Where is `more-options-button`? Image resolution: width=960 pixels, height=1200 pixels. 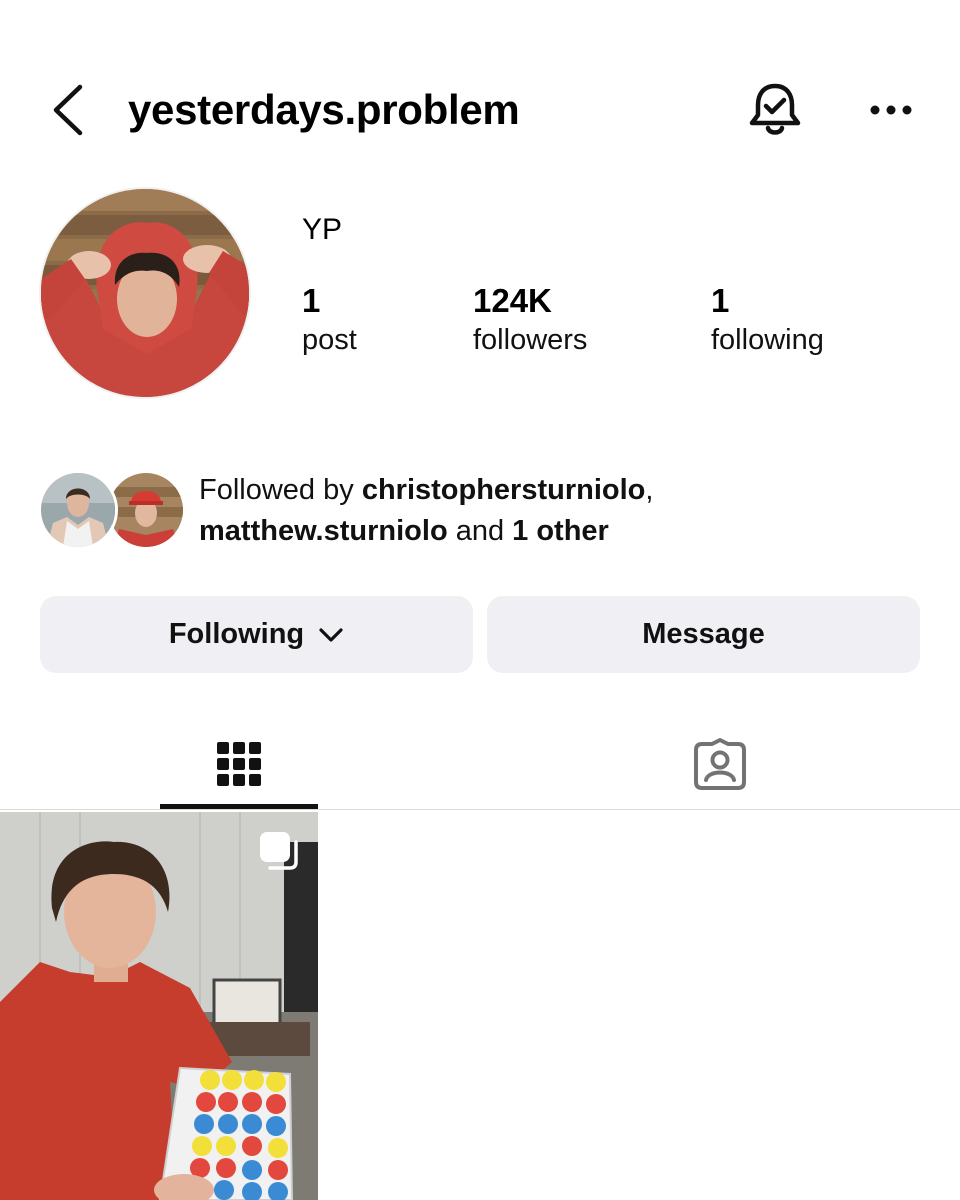
more-options-button is located at coordinates (892, 110).